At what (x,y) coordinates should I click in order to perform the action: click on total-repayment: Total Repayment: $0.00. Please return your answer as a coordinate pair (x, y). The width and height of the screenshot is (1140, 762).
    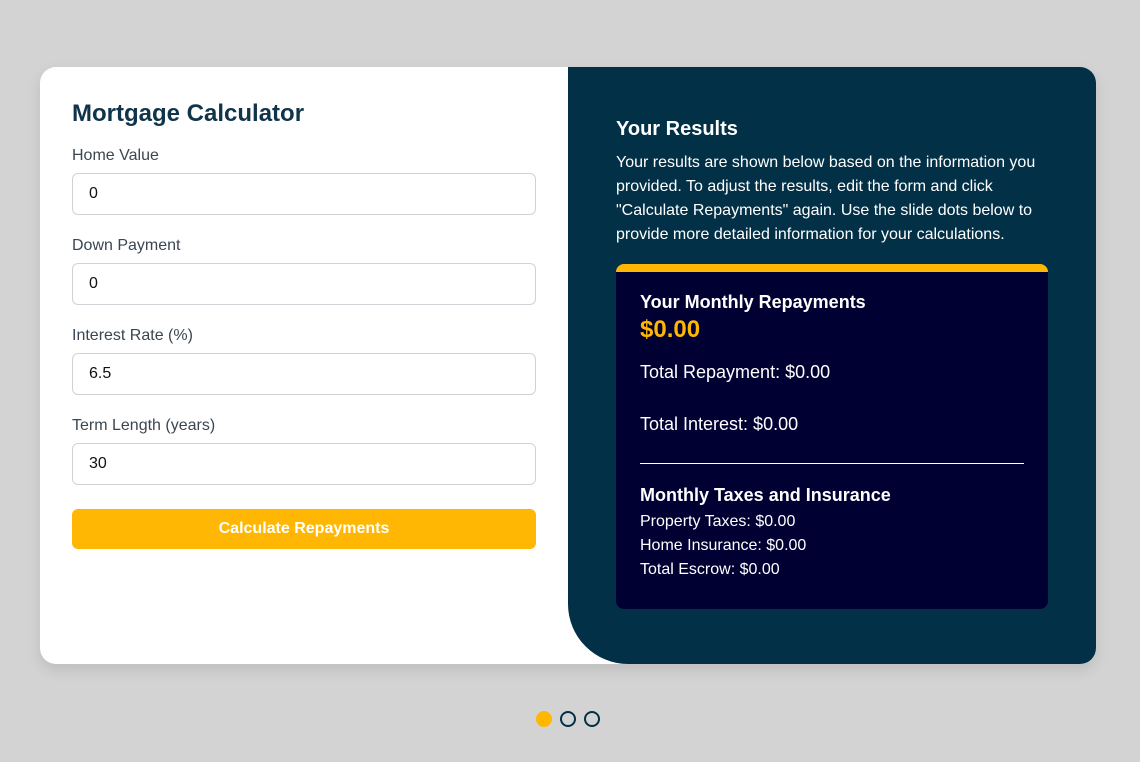
    Looking at the image, I should click on (735, 372).